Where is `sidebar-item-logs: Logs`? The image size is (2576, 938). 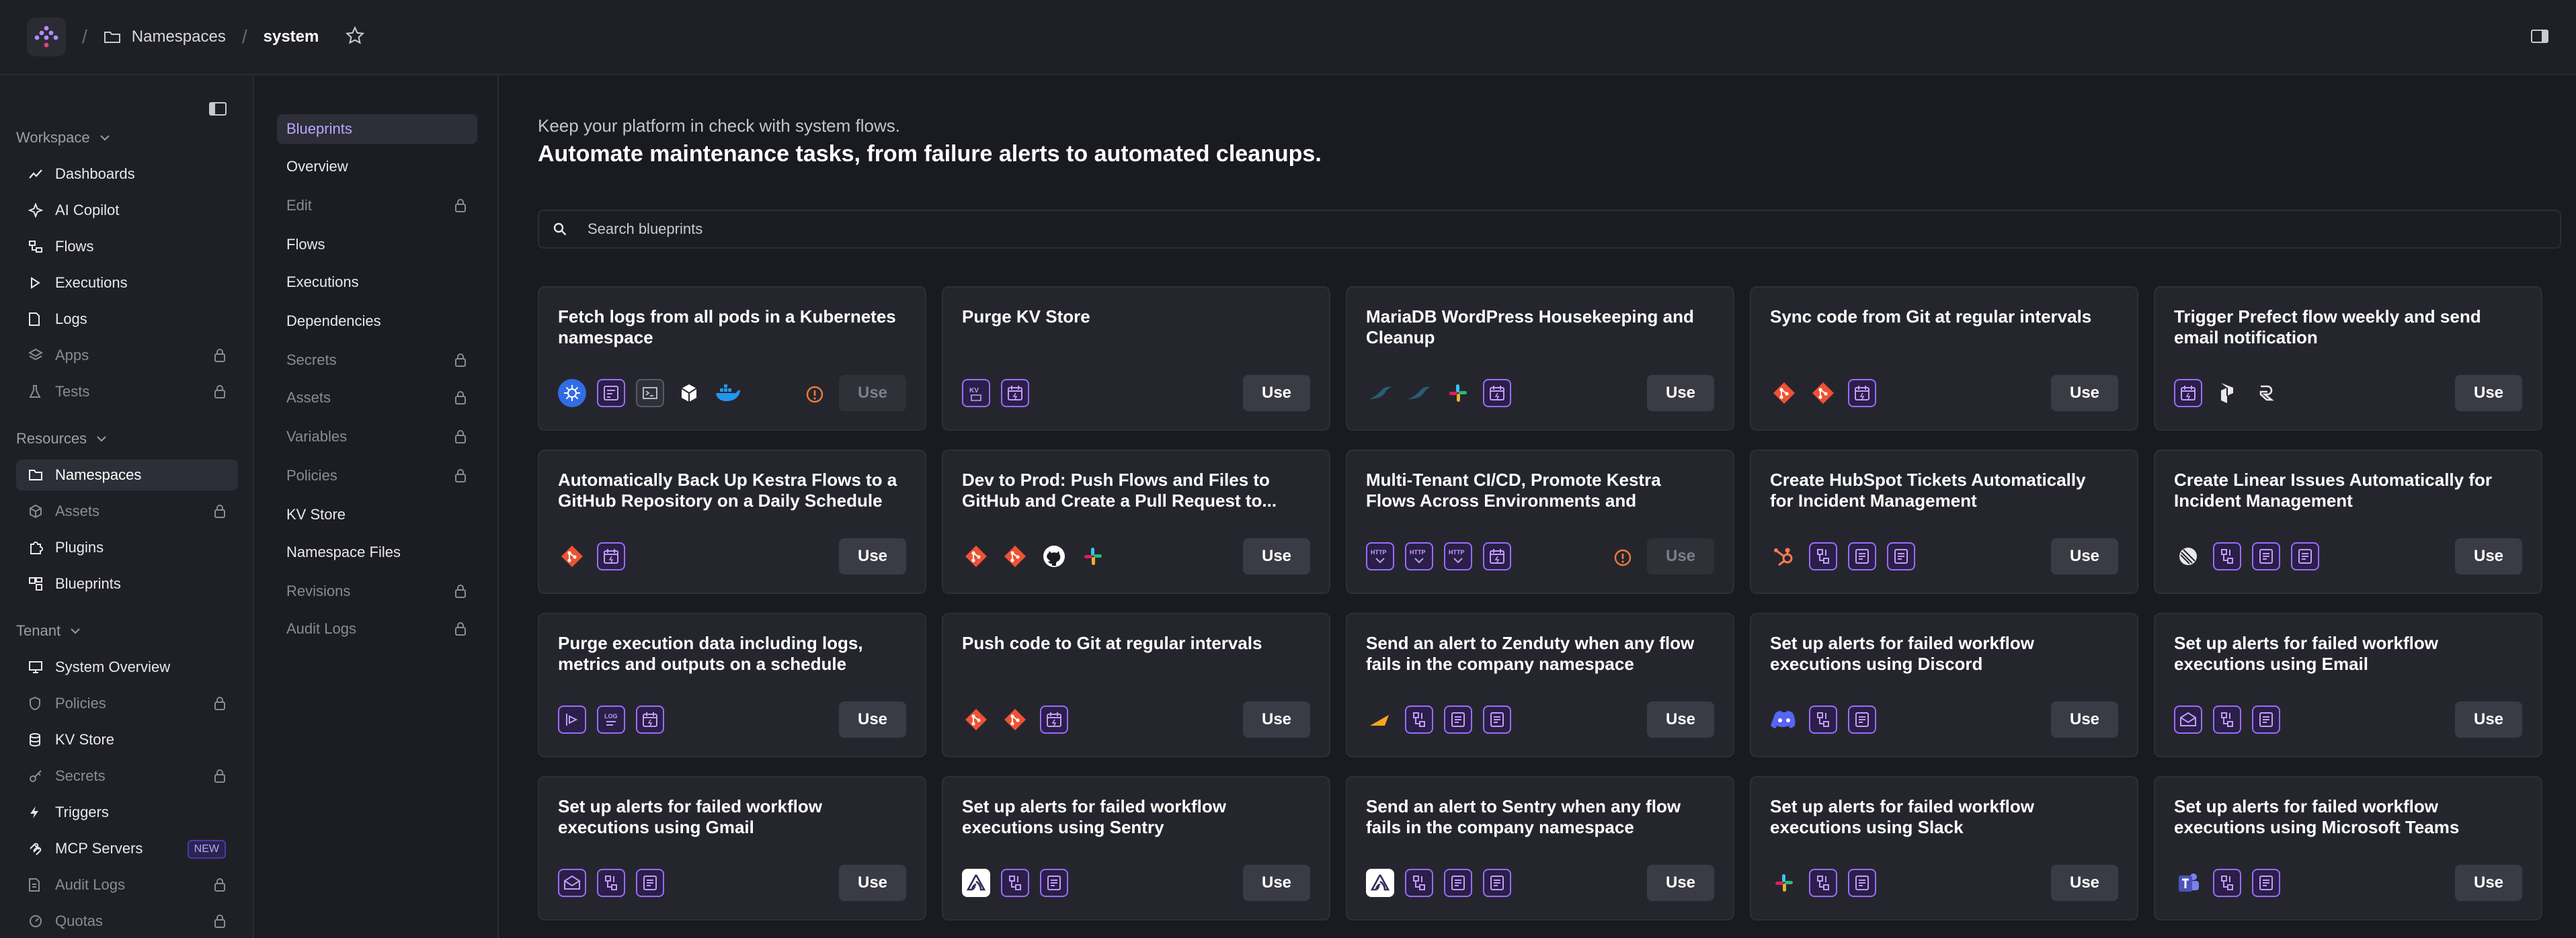 sidebar-item-logs: Logs is located at coordinates (127, 319).